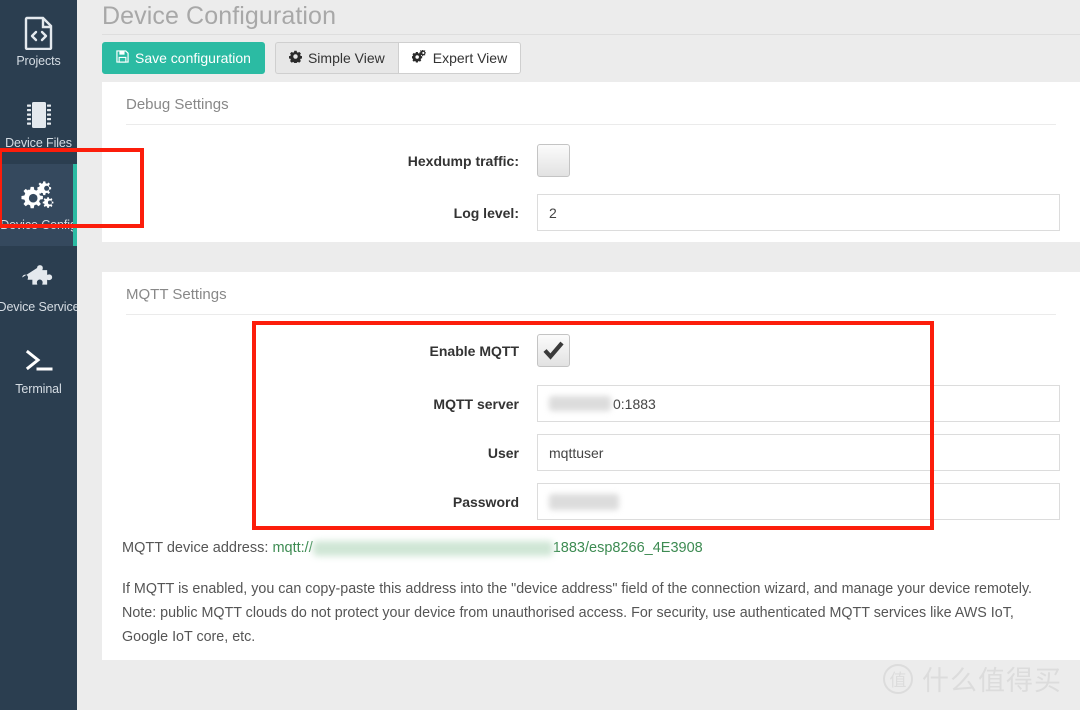 Image resolution: width=1080 pixels, height=710 pixels. I want to click on mqtt-device-address-suffix: 1883/esp8266_4E3908, so click(627, 548).